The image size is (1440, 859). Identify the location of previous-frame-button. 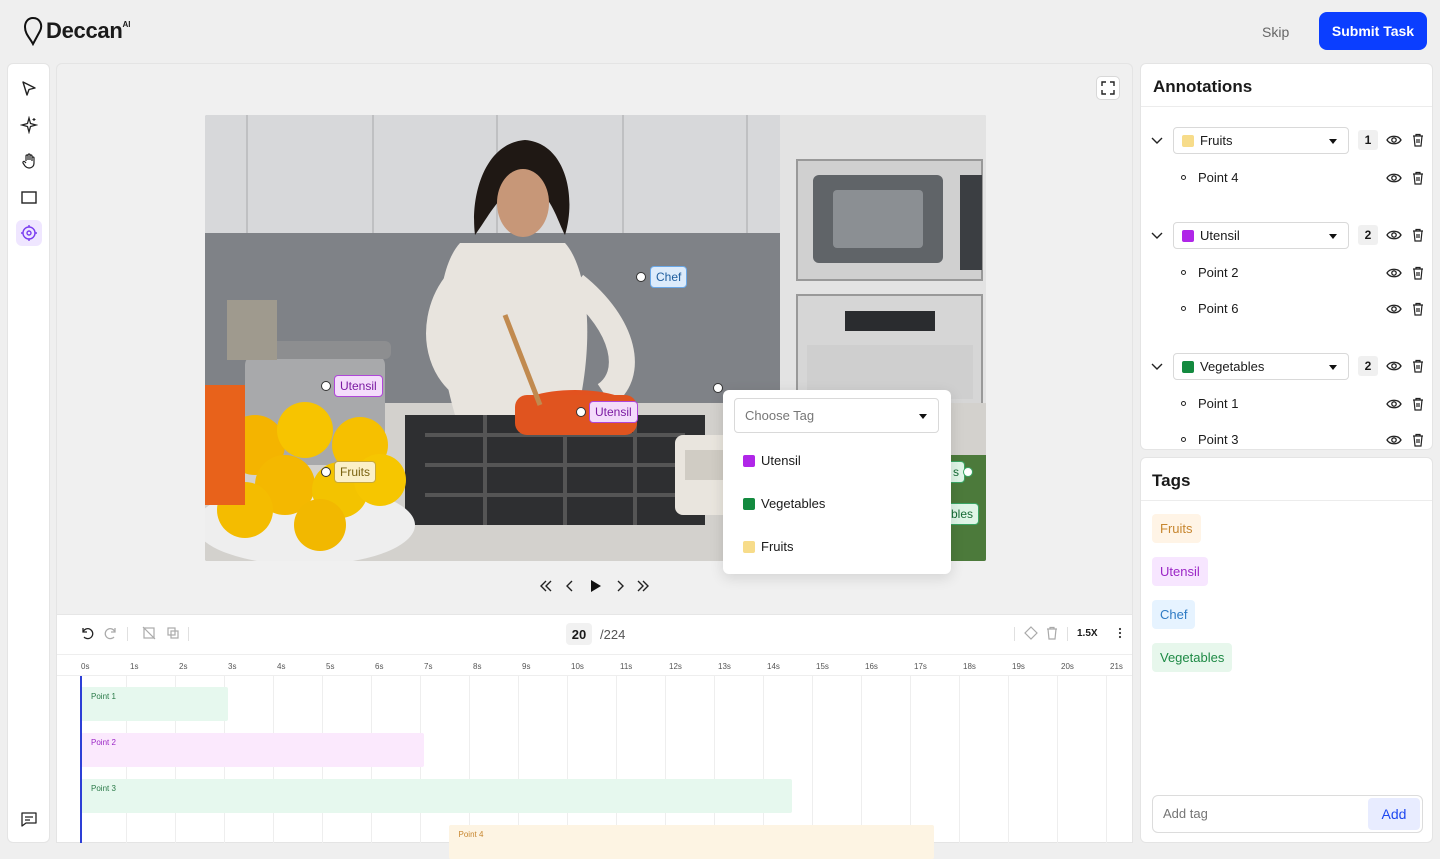
(570, 586).